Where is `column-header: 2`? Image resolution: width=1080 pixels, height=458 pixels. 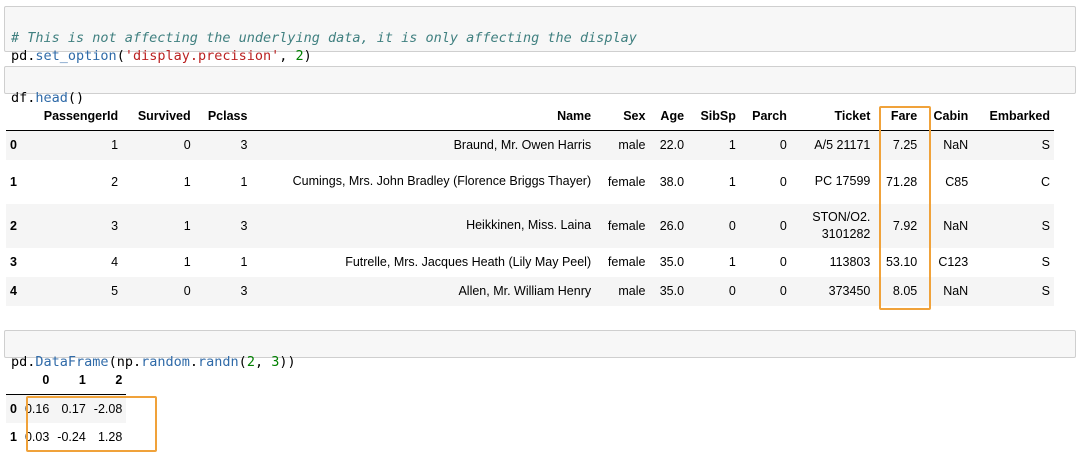 column-header: 2 is located at coordinates (108, 380).